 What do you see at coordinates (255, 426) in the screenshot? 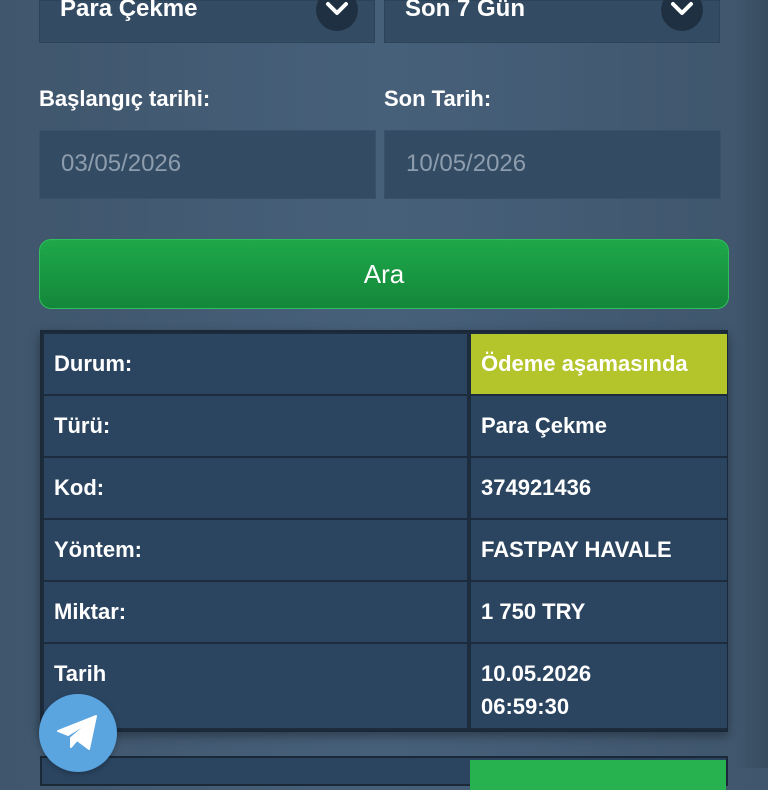
I see `type-key: Türü:` at bounding box center [255, 426].